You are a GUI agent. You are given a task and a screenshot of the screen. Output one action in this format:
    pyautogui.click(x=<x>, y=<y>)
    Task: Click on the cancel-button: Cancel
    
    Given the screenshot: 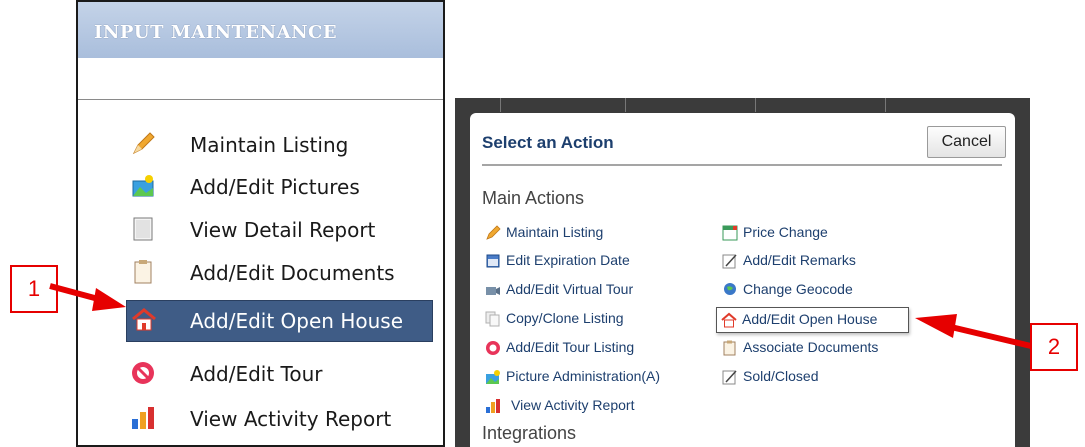 What is the action you would take?
    pyautogui.click(x=966, y=142)
    